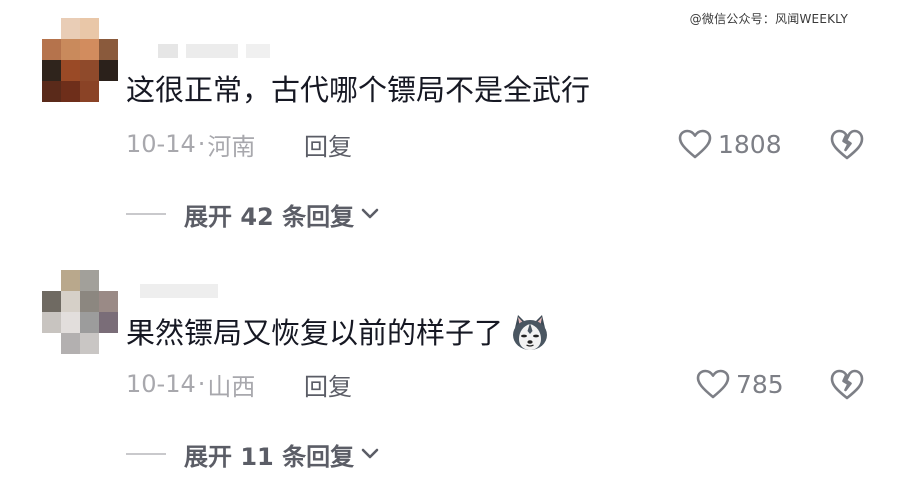  Describe the element at coordinates (760, 384) in the screenshot. I see `like-count: 785` at that location.